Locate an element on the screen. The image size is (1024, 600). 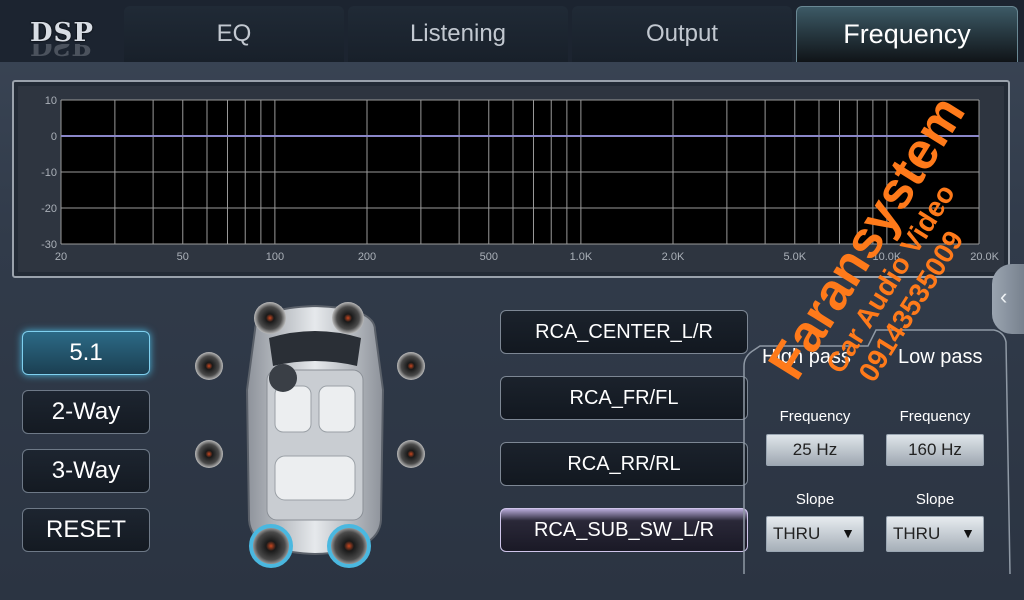
lp-slope-select: THRU ▼ is located at coordinates (935, 534).